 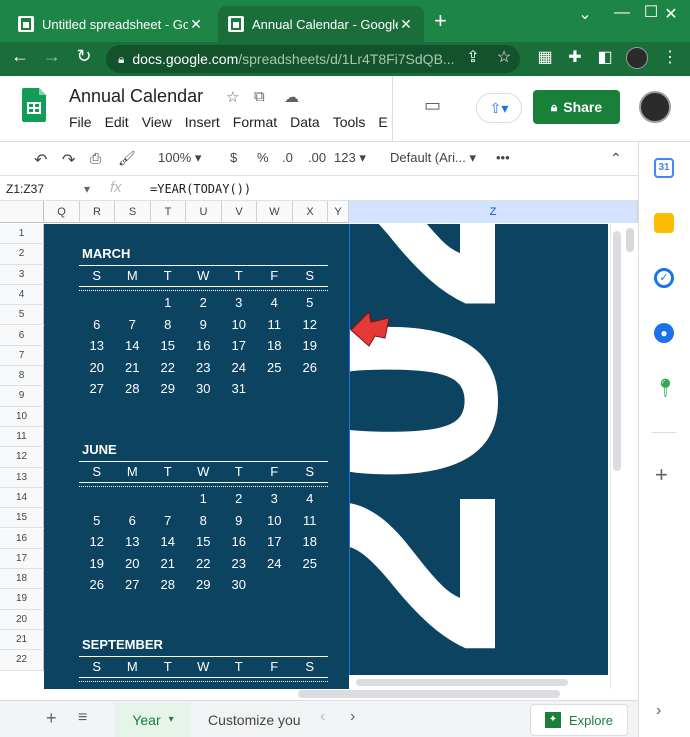 I want to click on column-header: W, so click(x=275, y=212).